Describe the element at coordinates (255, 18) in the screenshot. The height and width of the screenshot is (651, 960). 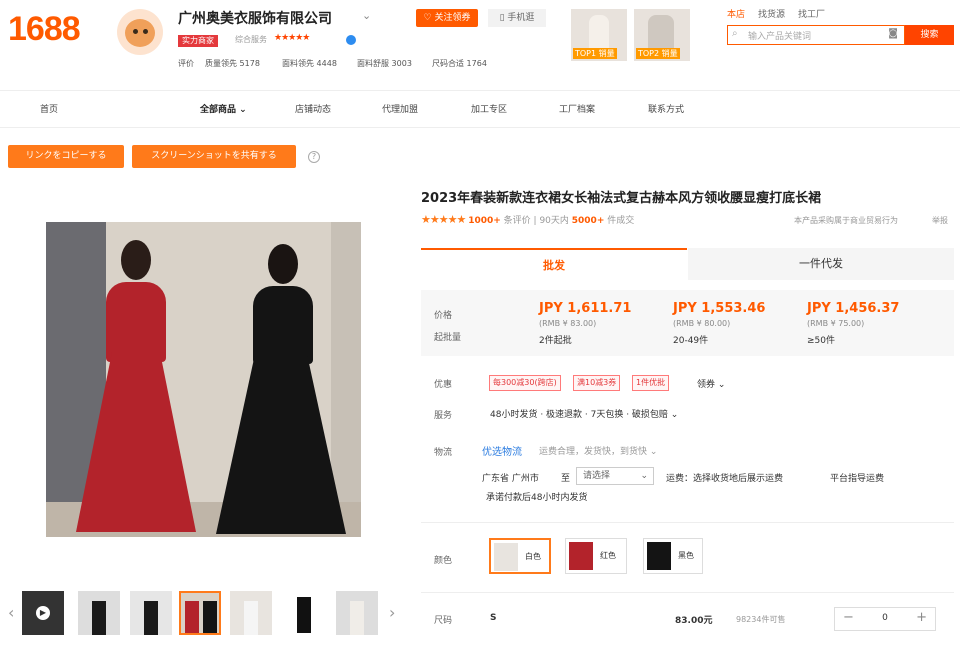
I see `shop-name: 广州奥美衣服饰有限公司` at that location.